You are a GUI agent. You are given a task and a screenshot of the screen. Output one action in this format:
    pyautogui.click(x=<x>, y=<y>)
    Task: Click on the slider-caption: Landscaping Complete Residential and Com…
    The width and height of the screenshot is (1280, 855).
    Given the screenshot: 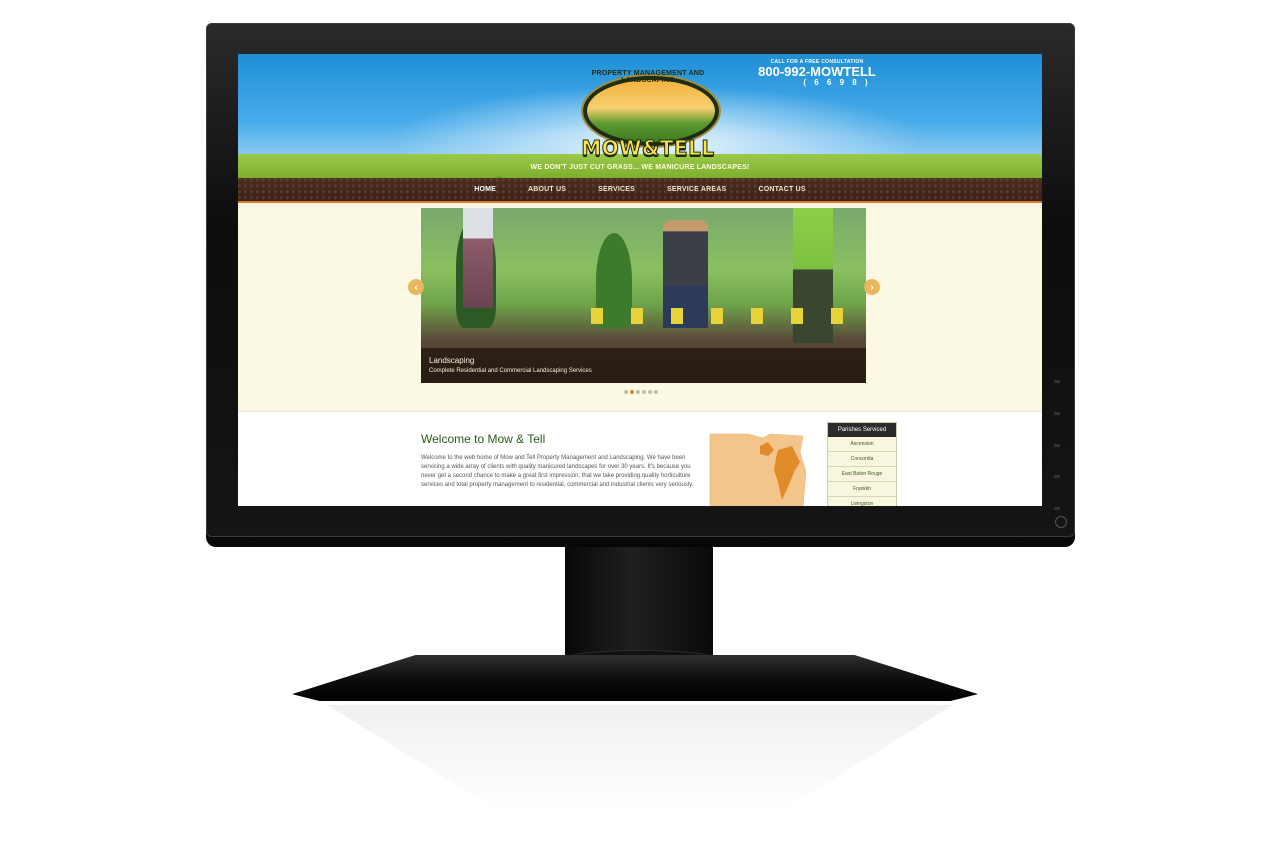 What is the action you would take?
    pyautogui.click(x=643, y=365)
    